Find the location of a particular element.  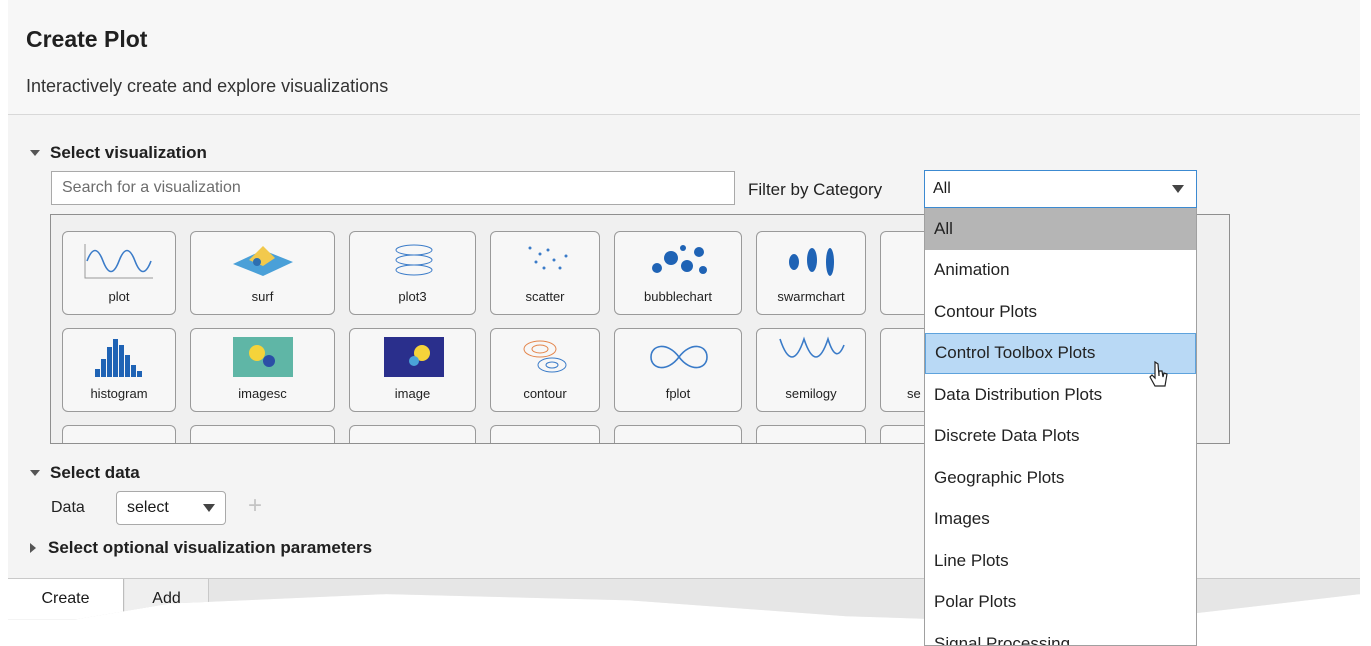

bubble-chart-icon is located at coordinates (679, 260).